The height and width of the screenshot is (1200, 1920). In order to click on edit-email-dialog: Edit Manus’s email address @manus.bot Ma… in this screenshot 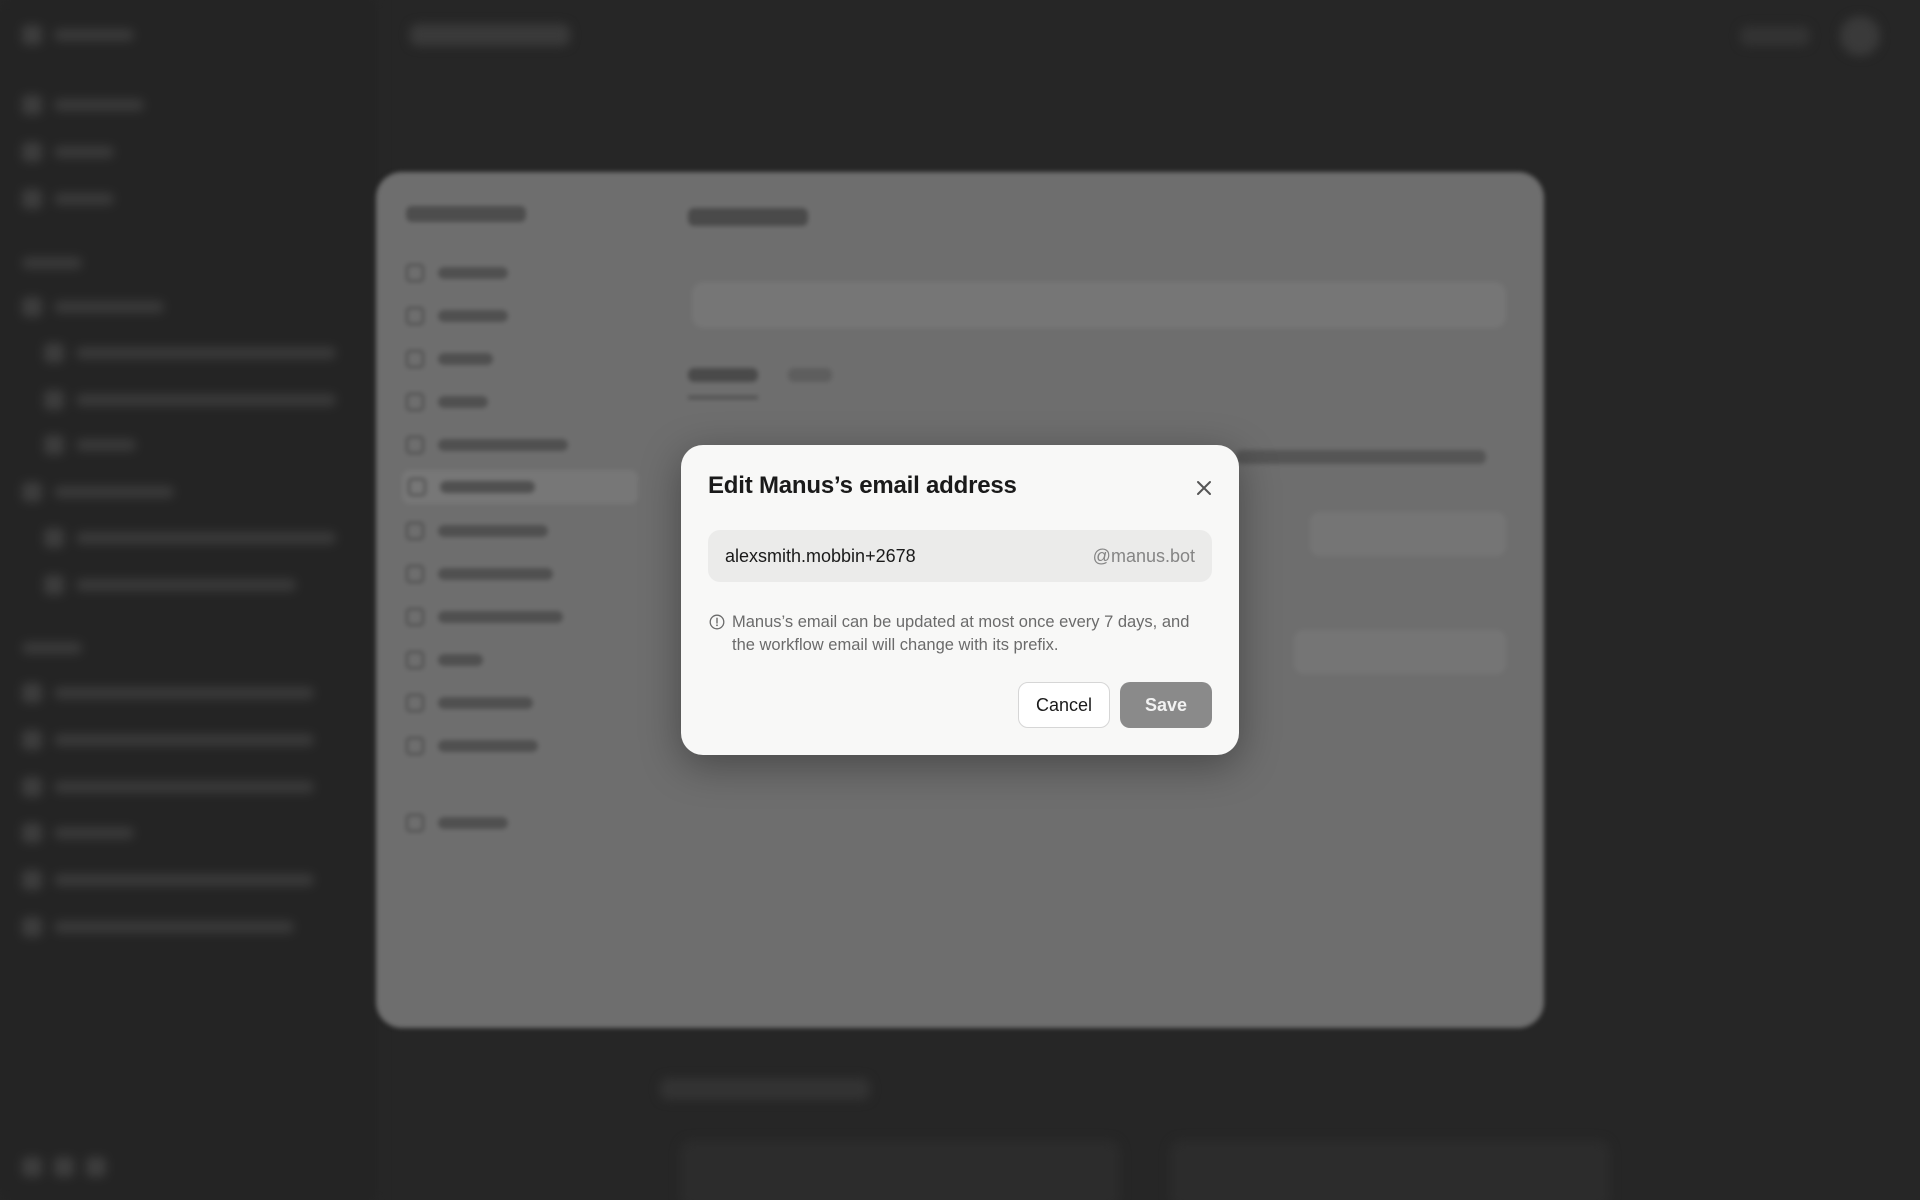, I will do `click(960, 600)`.